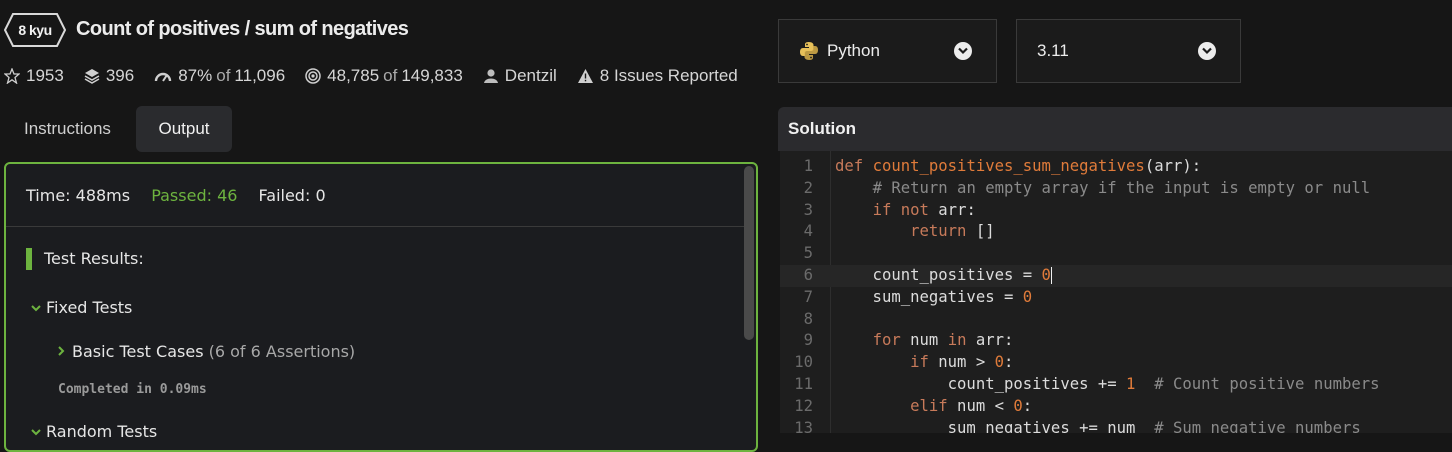  What do you see at coordinates (120, 75) in the screenshot?
I see `collections-count: 396` at bounding box center [120, 75].